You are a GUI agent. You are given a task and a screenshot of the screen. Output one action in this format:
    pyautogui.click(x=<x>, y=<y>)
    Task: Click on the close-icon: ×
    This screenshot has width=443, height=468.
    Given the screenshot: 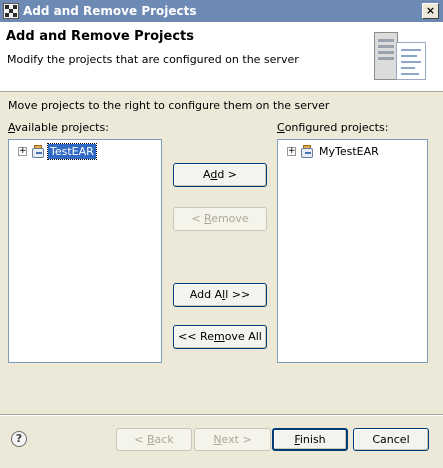 What is the action you would take?
    pyautogui.click(x=430, y=10)
    